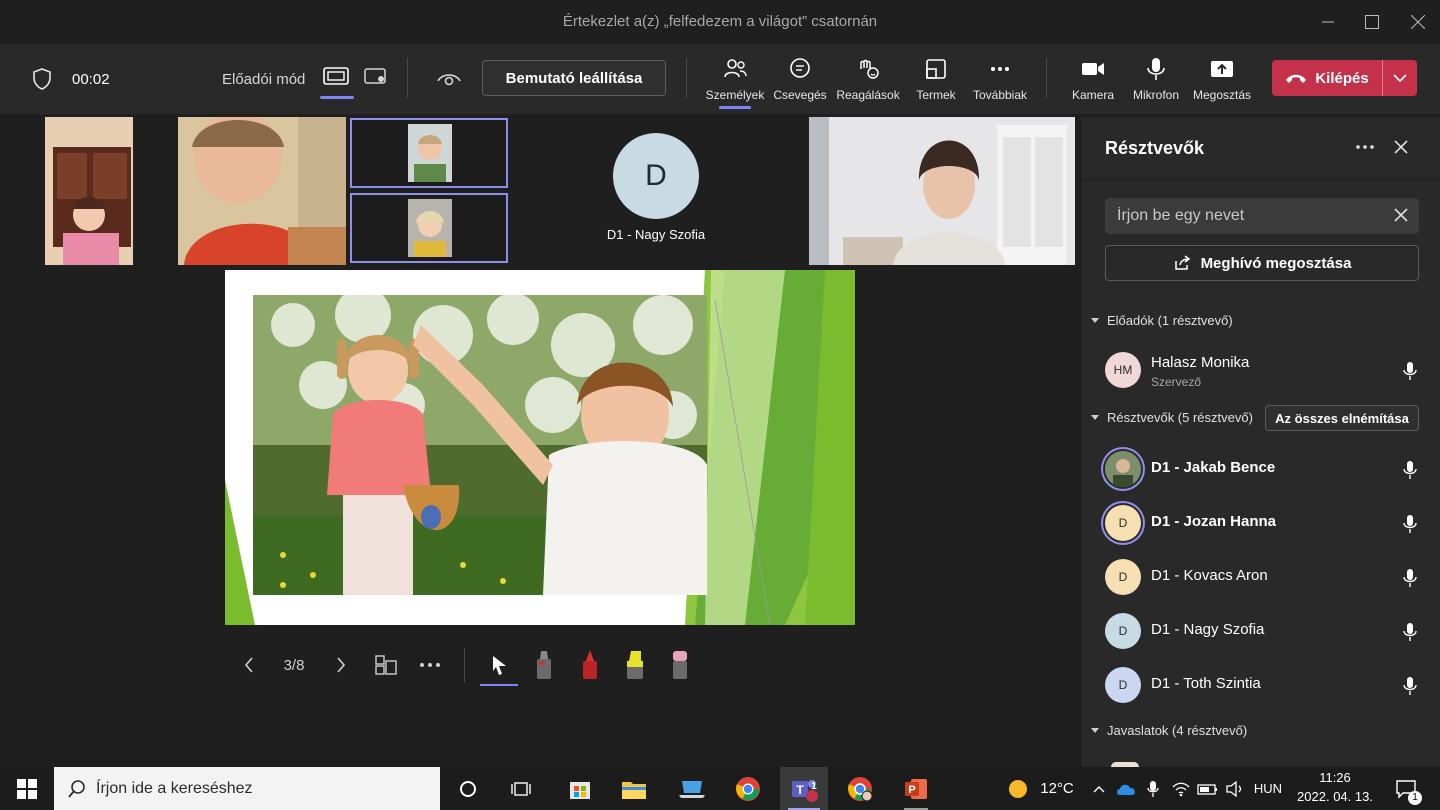  Describe the element at coordinates (1208, 788) in the screenshot. I see `battery-icon` at that location.